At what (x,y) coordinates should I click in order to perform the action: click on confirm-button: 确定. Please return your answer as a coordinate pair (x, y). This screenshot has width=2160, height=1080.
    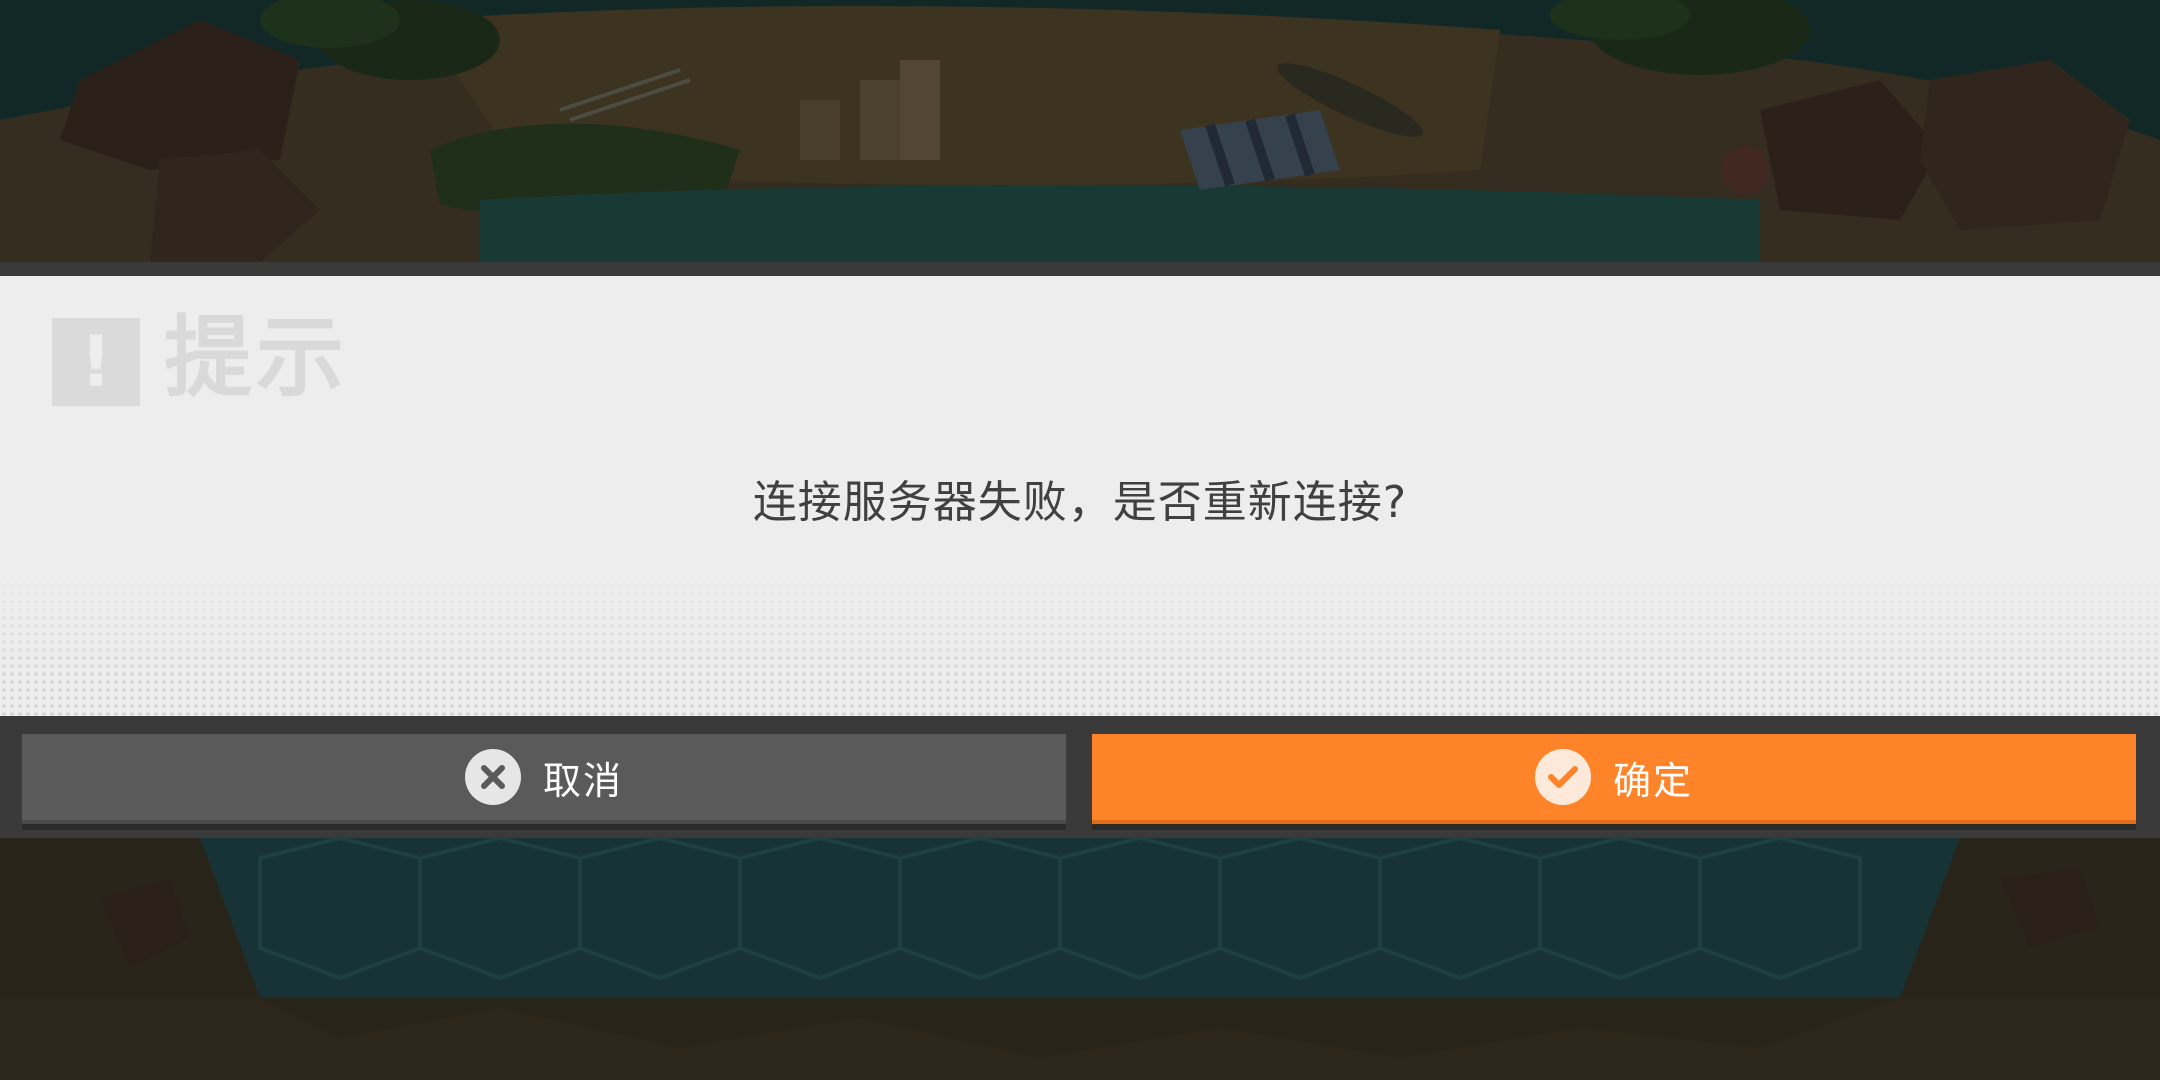
    Looking at the image, I should click on (1614, 779).